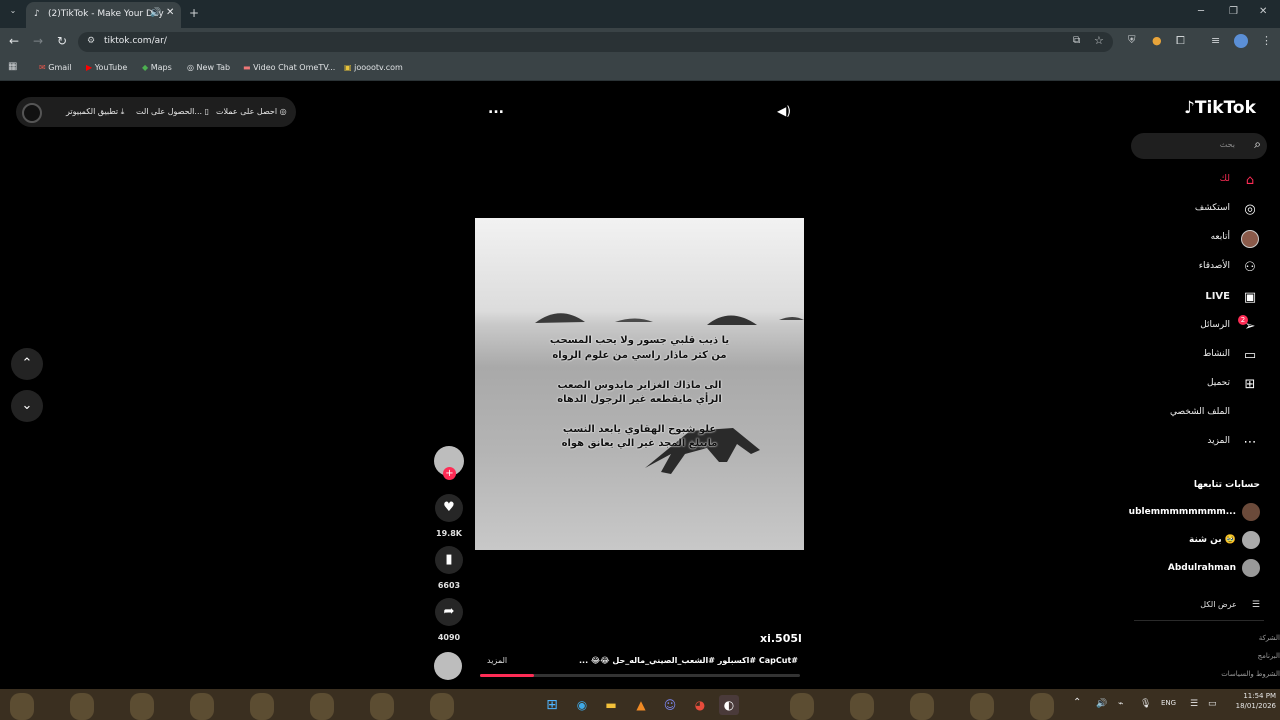  Describe the element at coordinates (552, 705) in the screenshot. I see `windows-start-icon: ⊞` at that location.